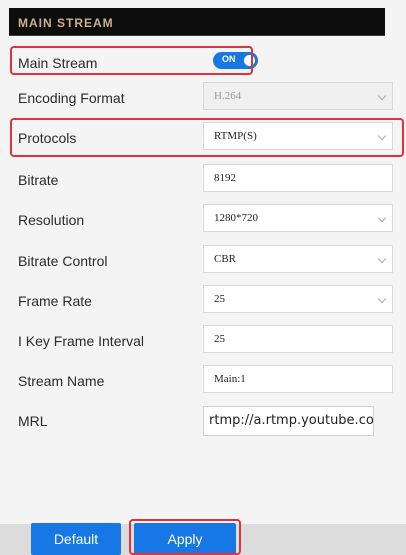 Image resolution: width=406 pixels, height=555 pixels. What do you see at coordinates (81, 341) in the screenshot?
I see `i-key-frame-interval-label: I Key Frame Interval` at bounding box center [81, 341].